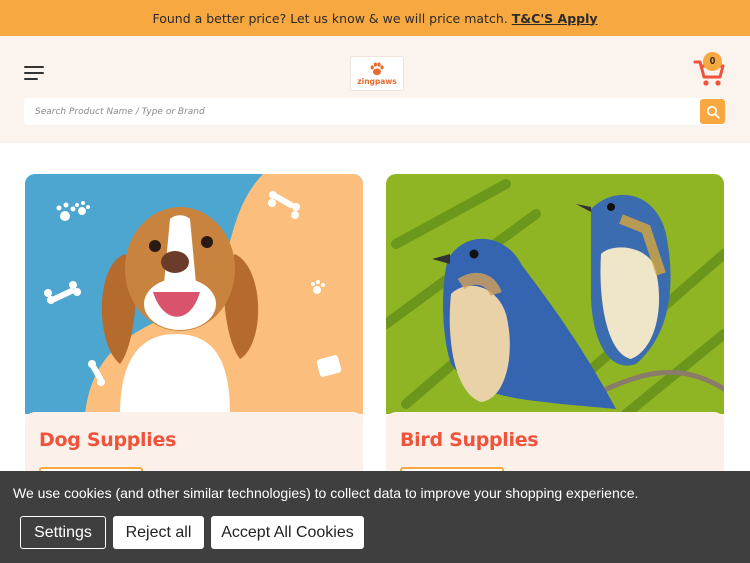  Describe the element at coordinates (712, 61) in the screenshot. I see `cart-count-badge: 0` at that location.